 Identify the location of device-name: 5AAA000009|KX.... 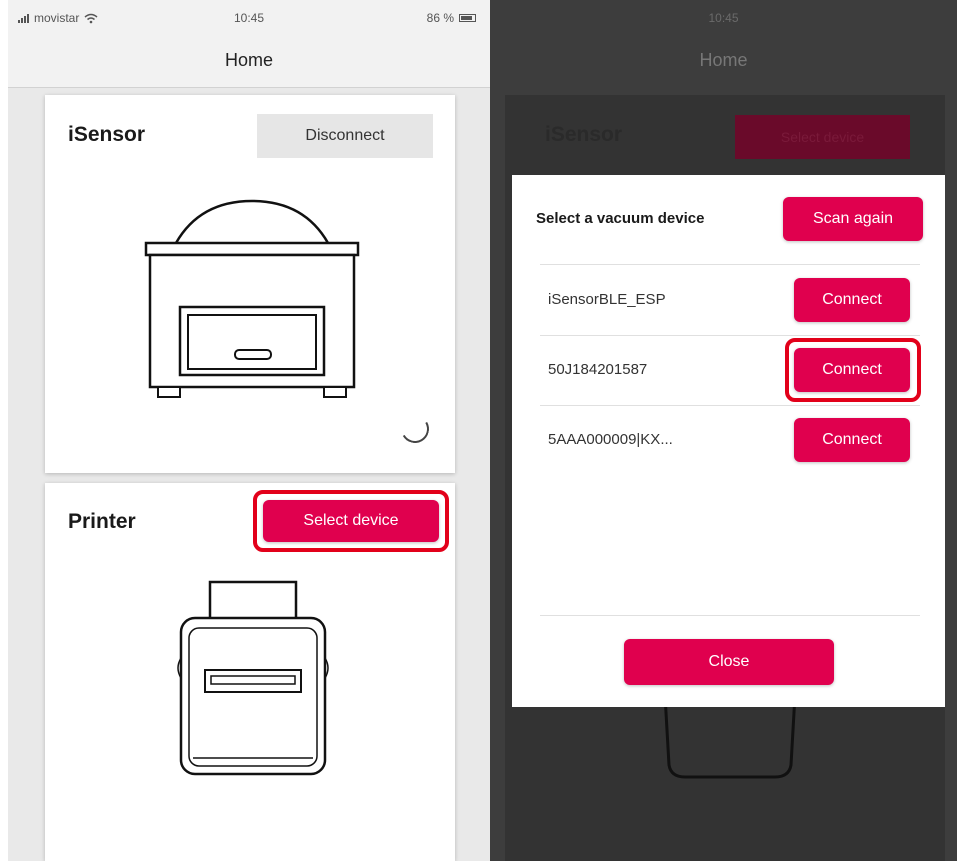
(610, 439).